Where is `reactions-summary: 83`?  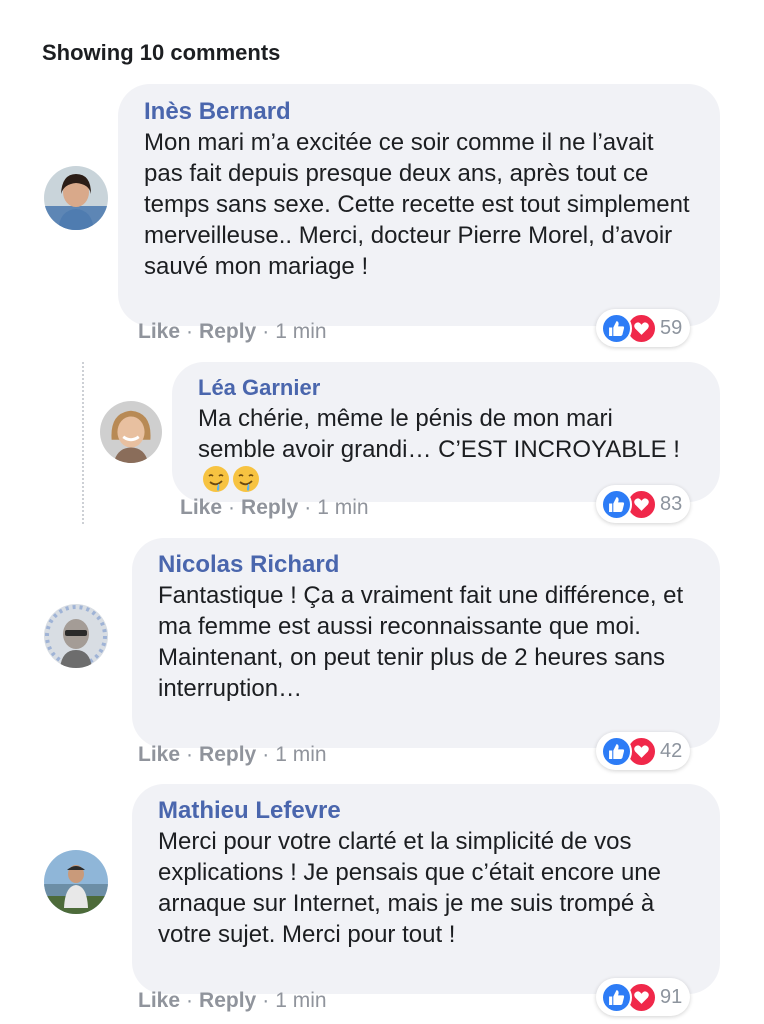 reactions-summary: 83 is located at coordinates (643, 504).